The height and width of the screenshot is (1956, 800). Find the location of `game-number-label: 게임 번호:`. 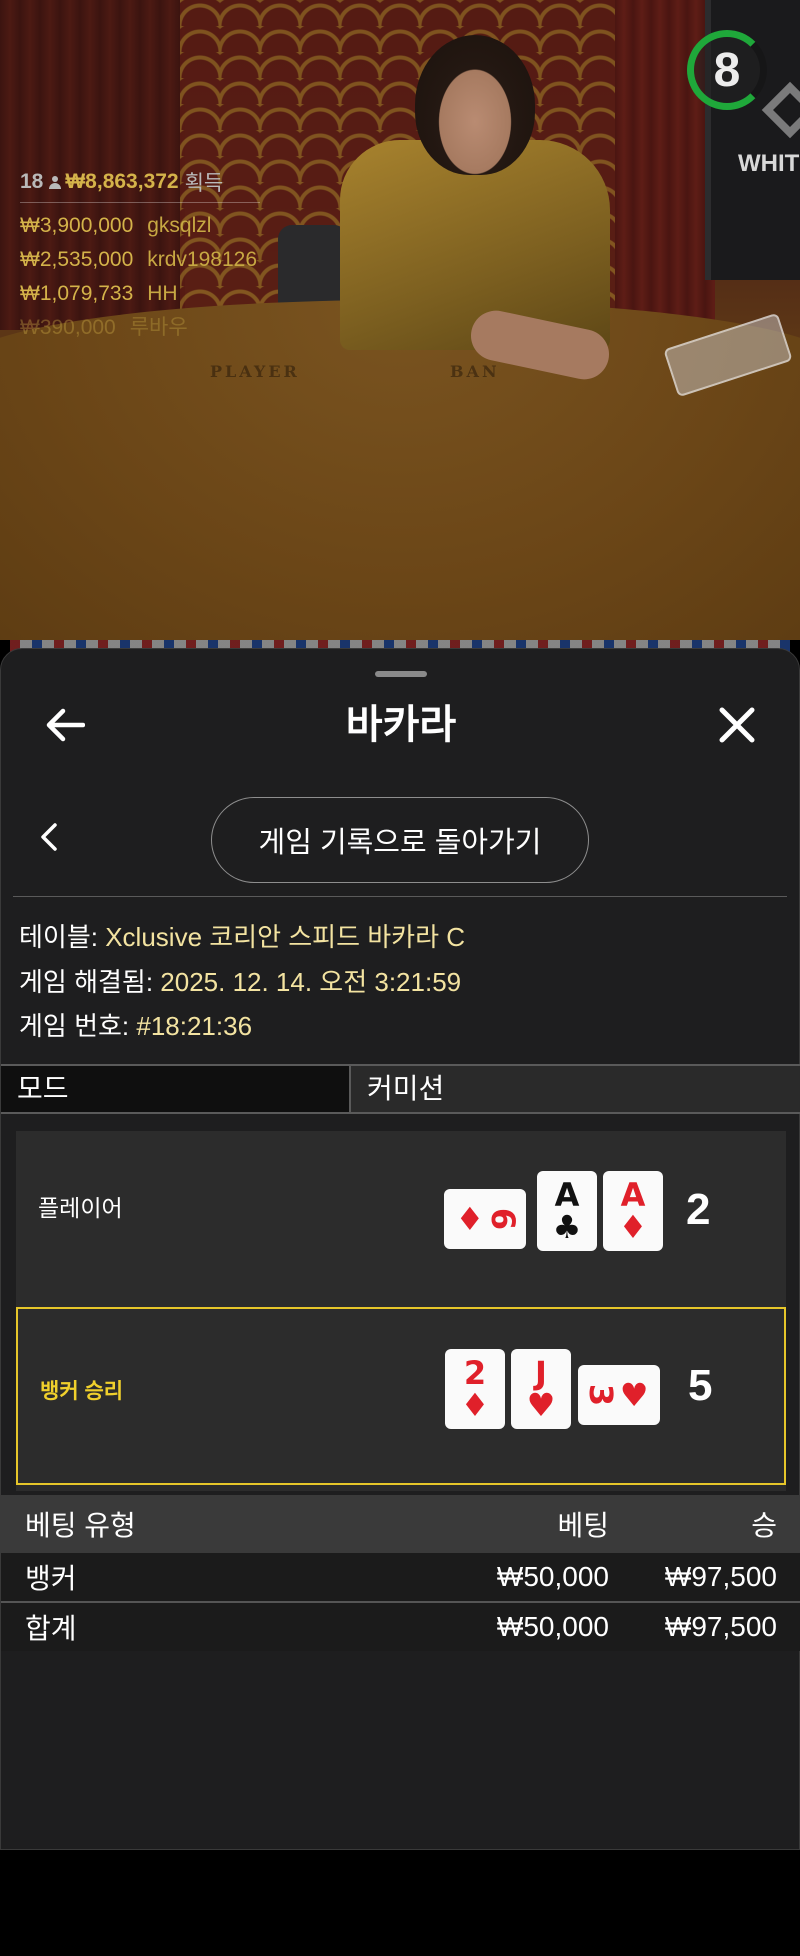

game-number-label: 게임 번호: is located at coordinates (78, 1026).